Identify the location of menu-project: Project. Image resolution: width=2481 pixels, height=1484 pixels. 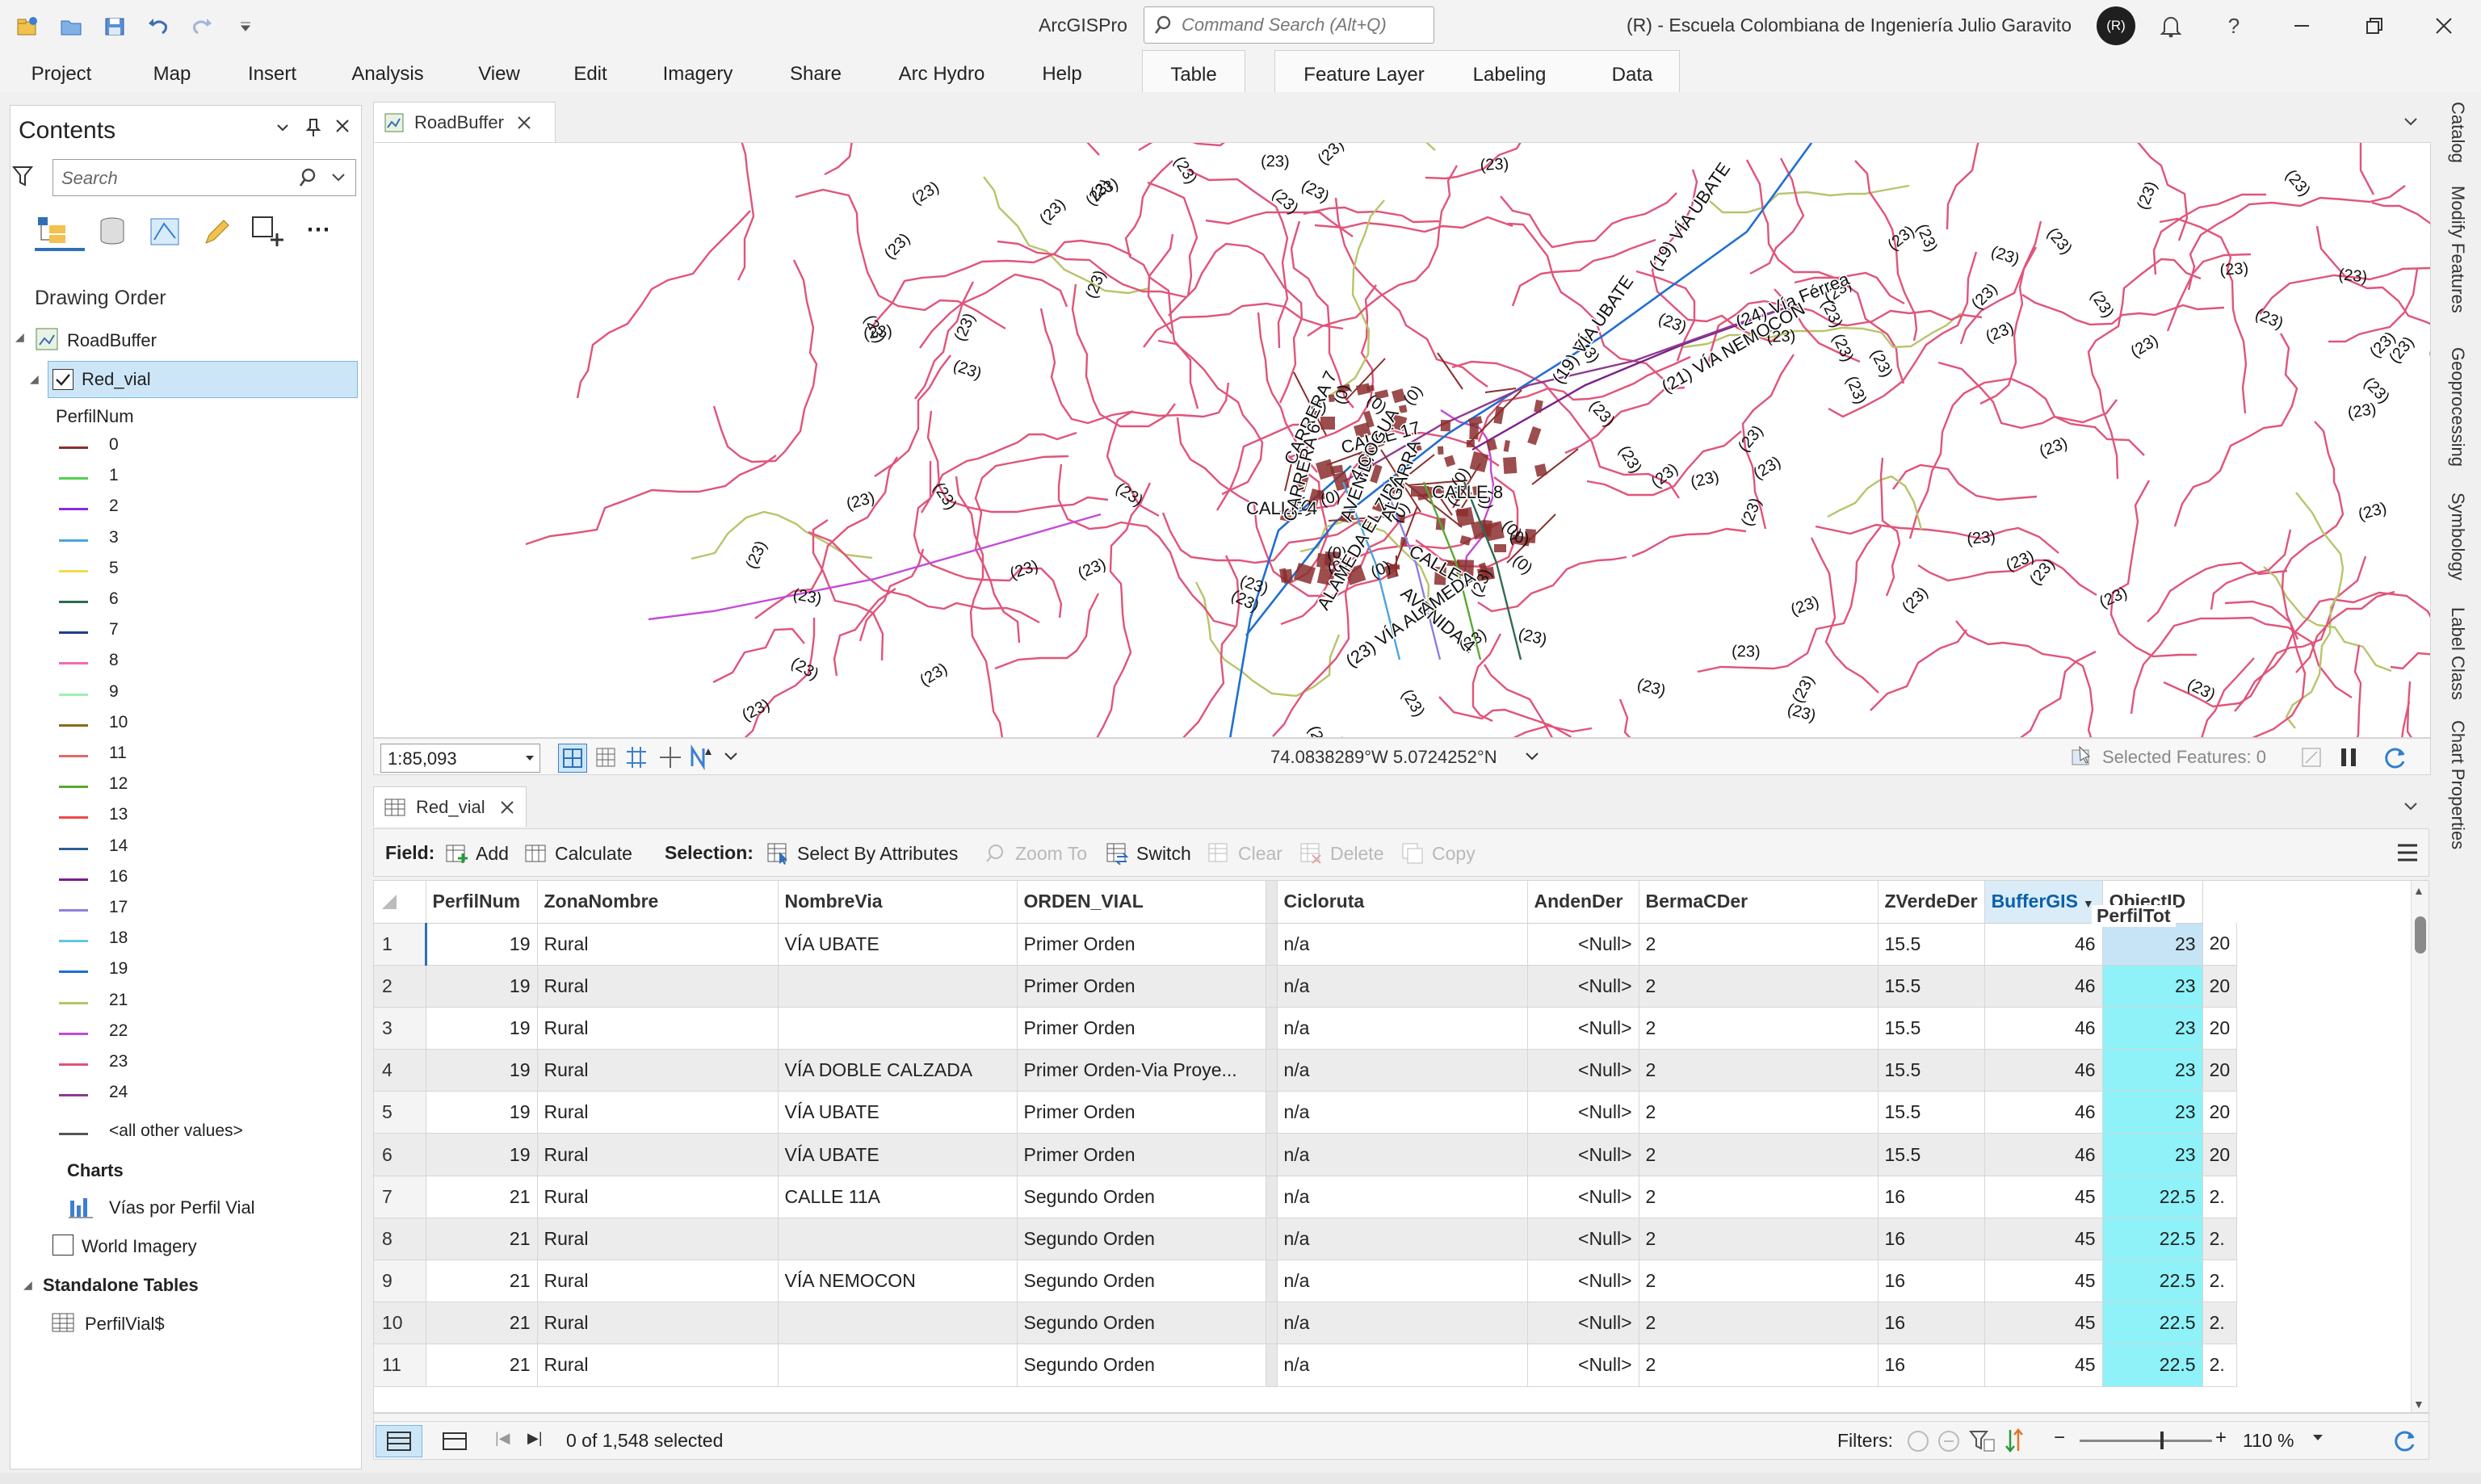
(61, 74).